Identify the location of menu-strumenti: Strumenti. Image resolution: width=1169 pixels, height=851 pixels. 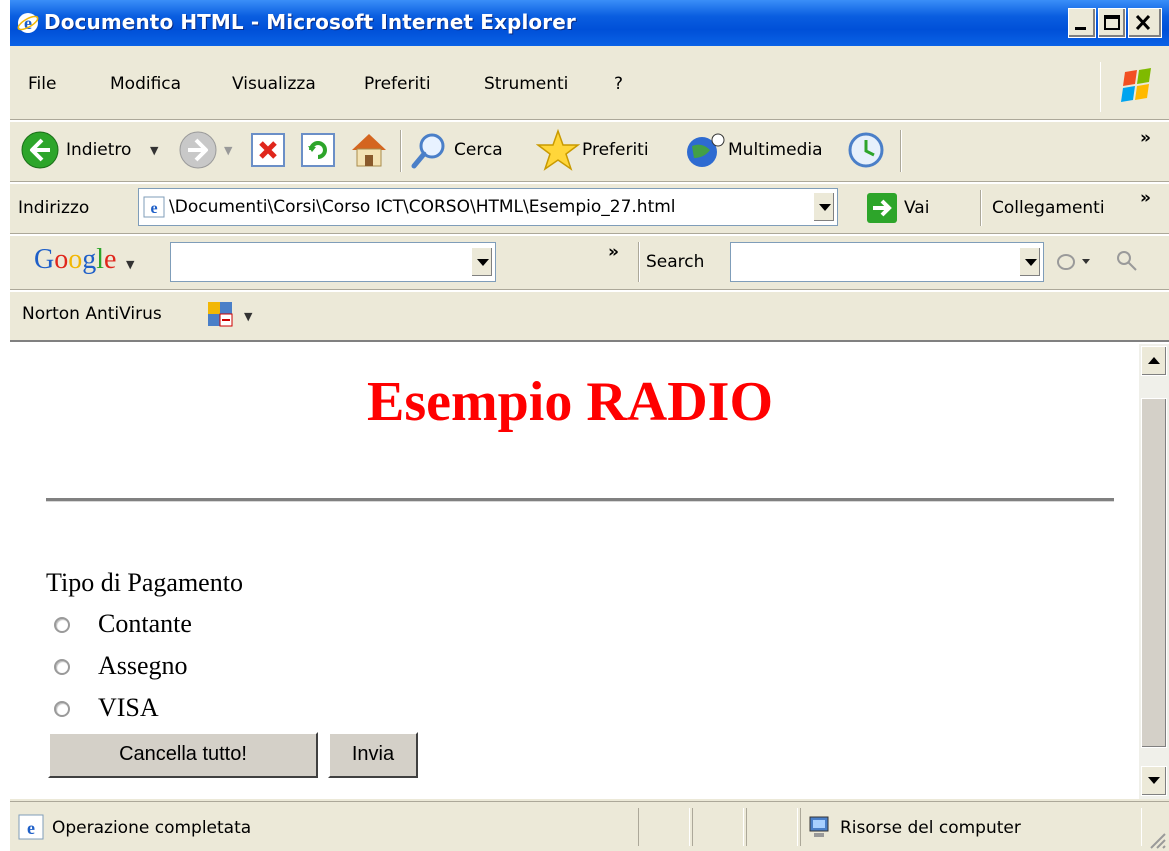
(526, 84).